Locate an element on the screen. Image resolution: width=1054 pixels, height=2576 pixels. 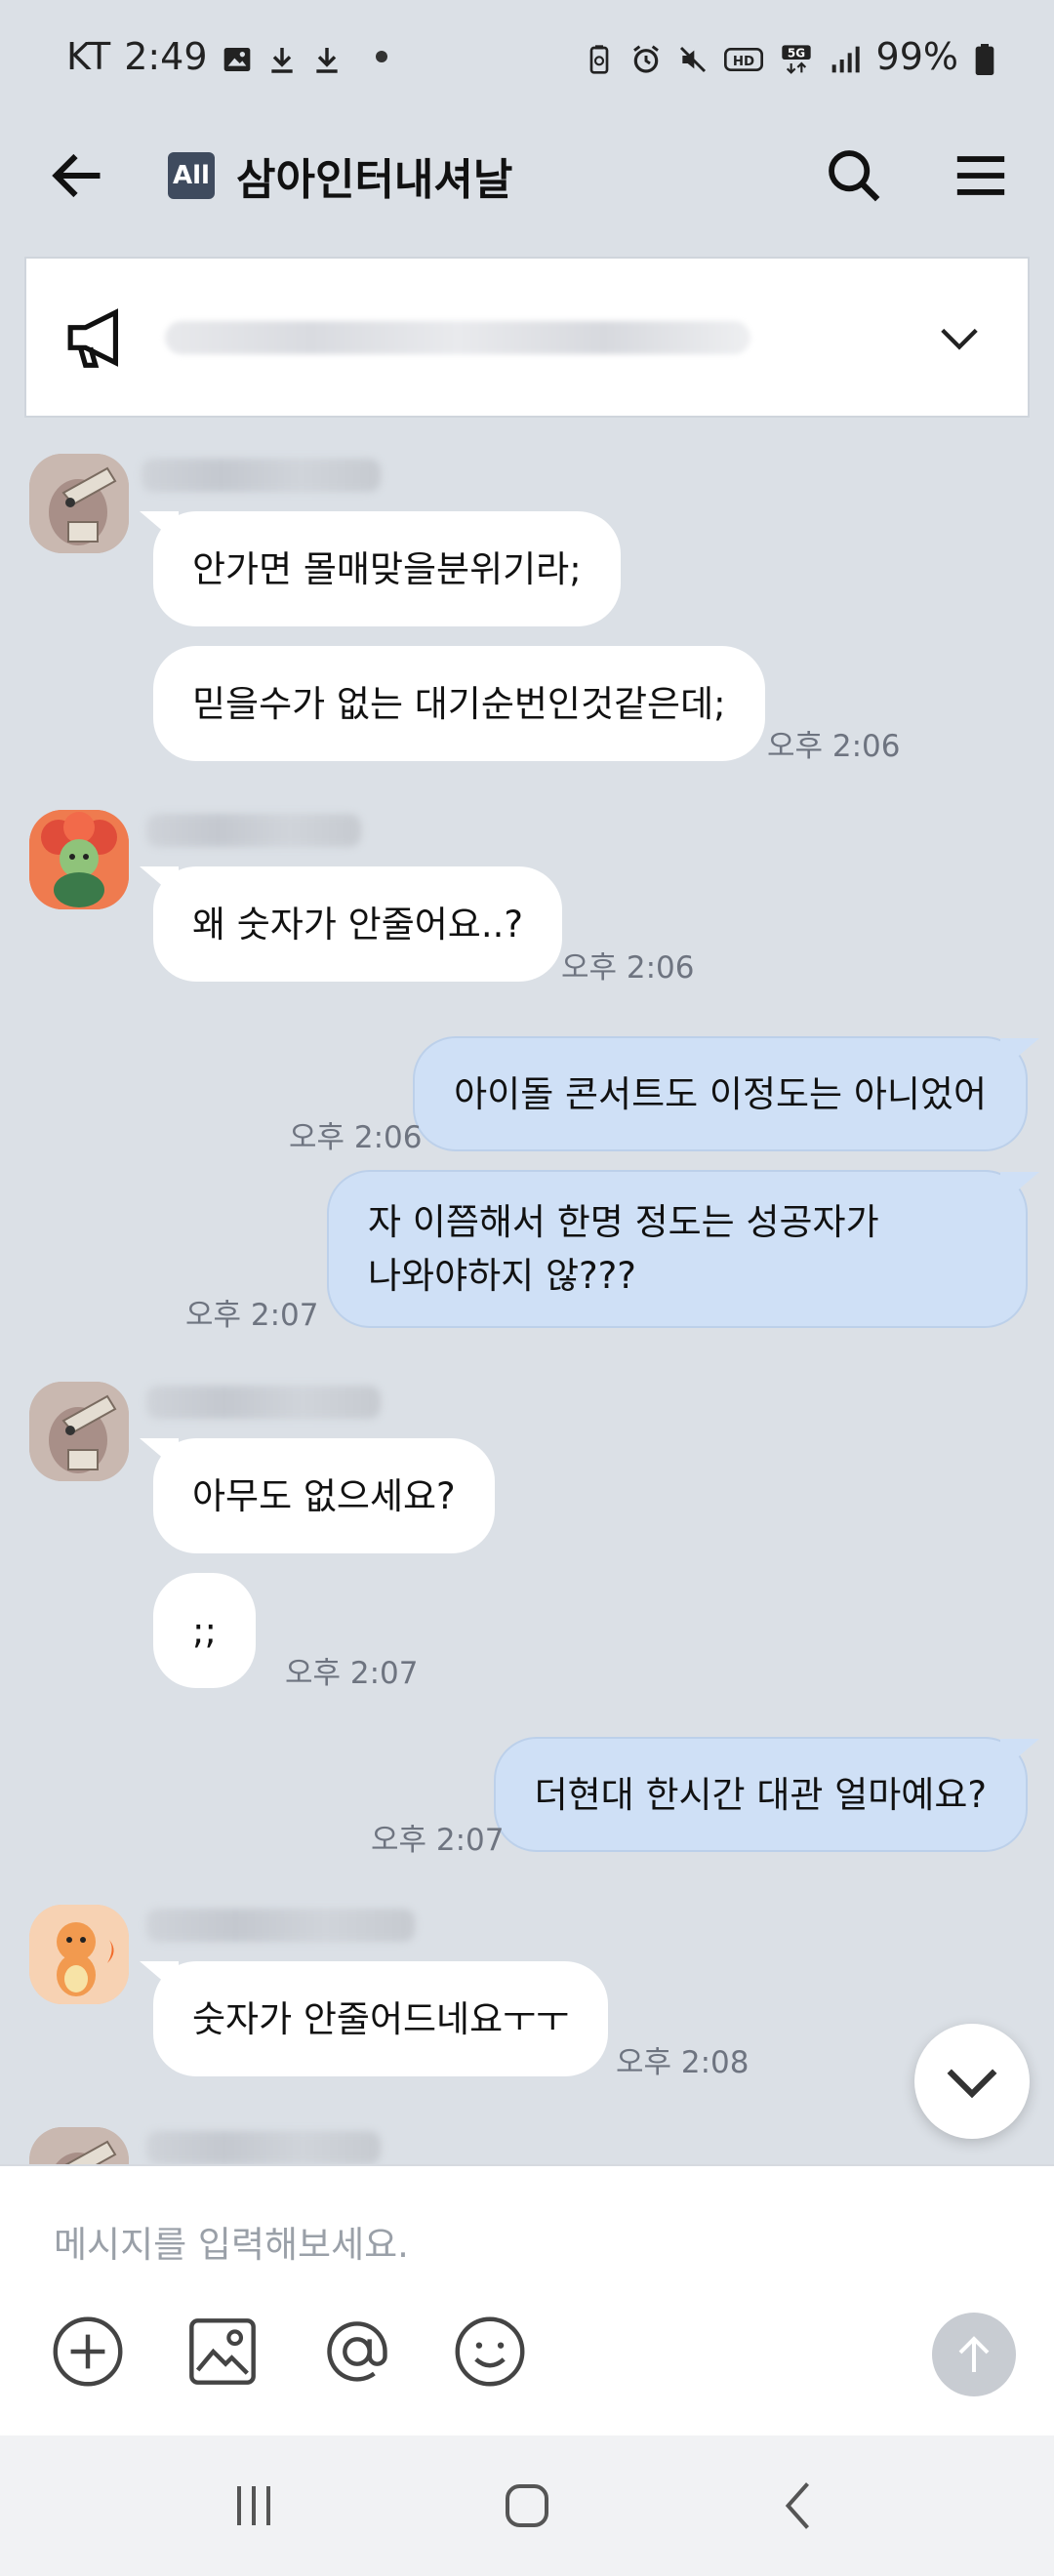
clock: 2:49 is located at coordinates (166, 56).